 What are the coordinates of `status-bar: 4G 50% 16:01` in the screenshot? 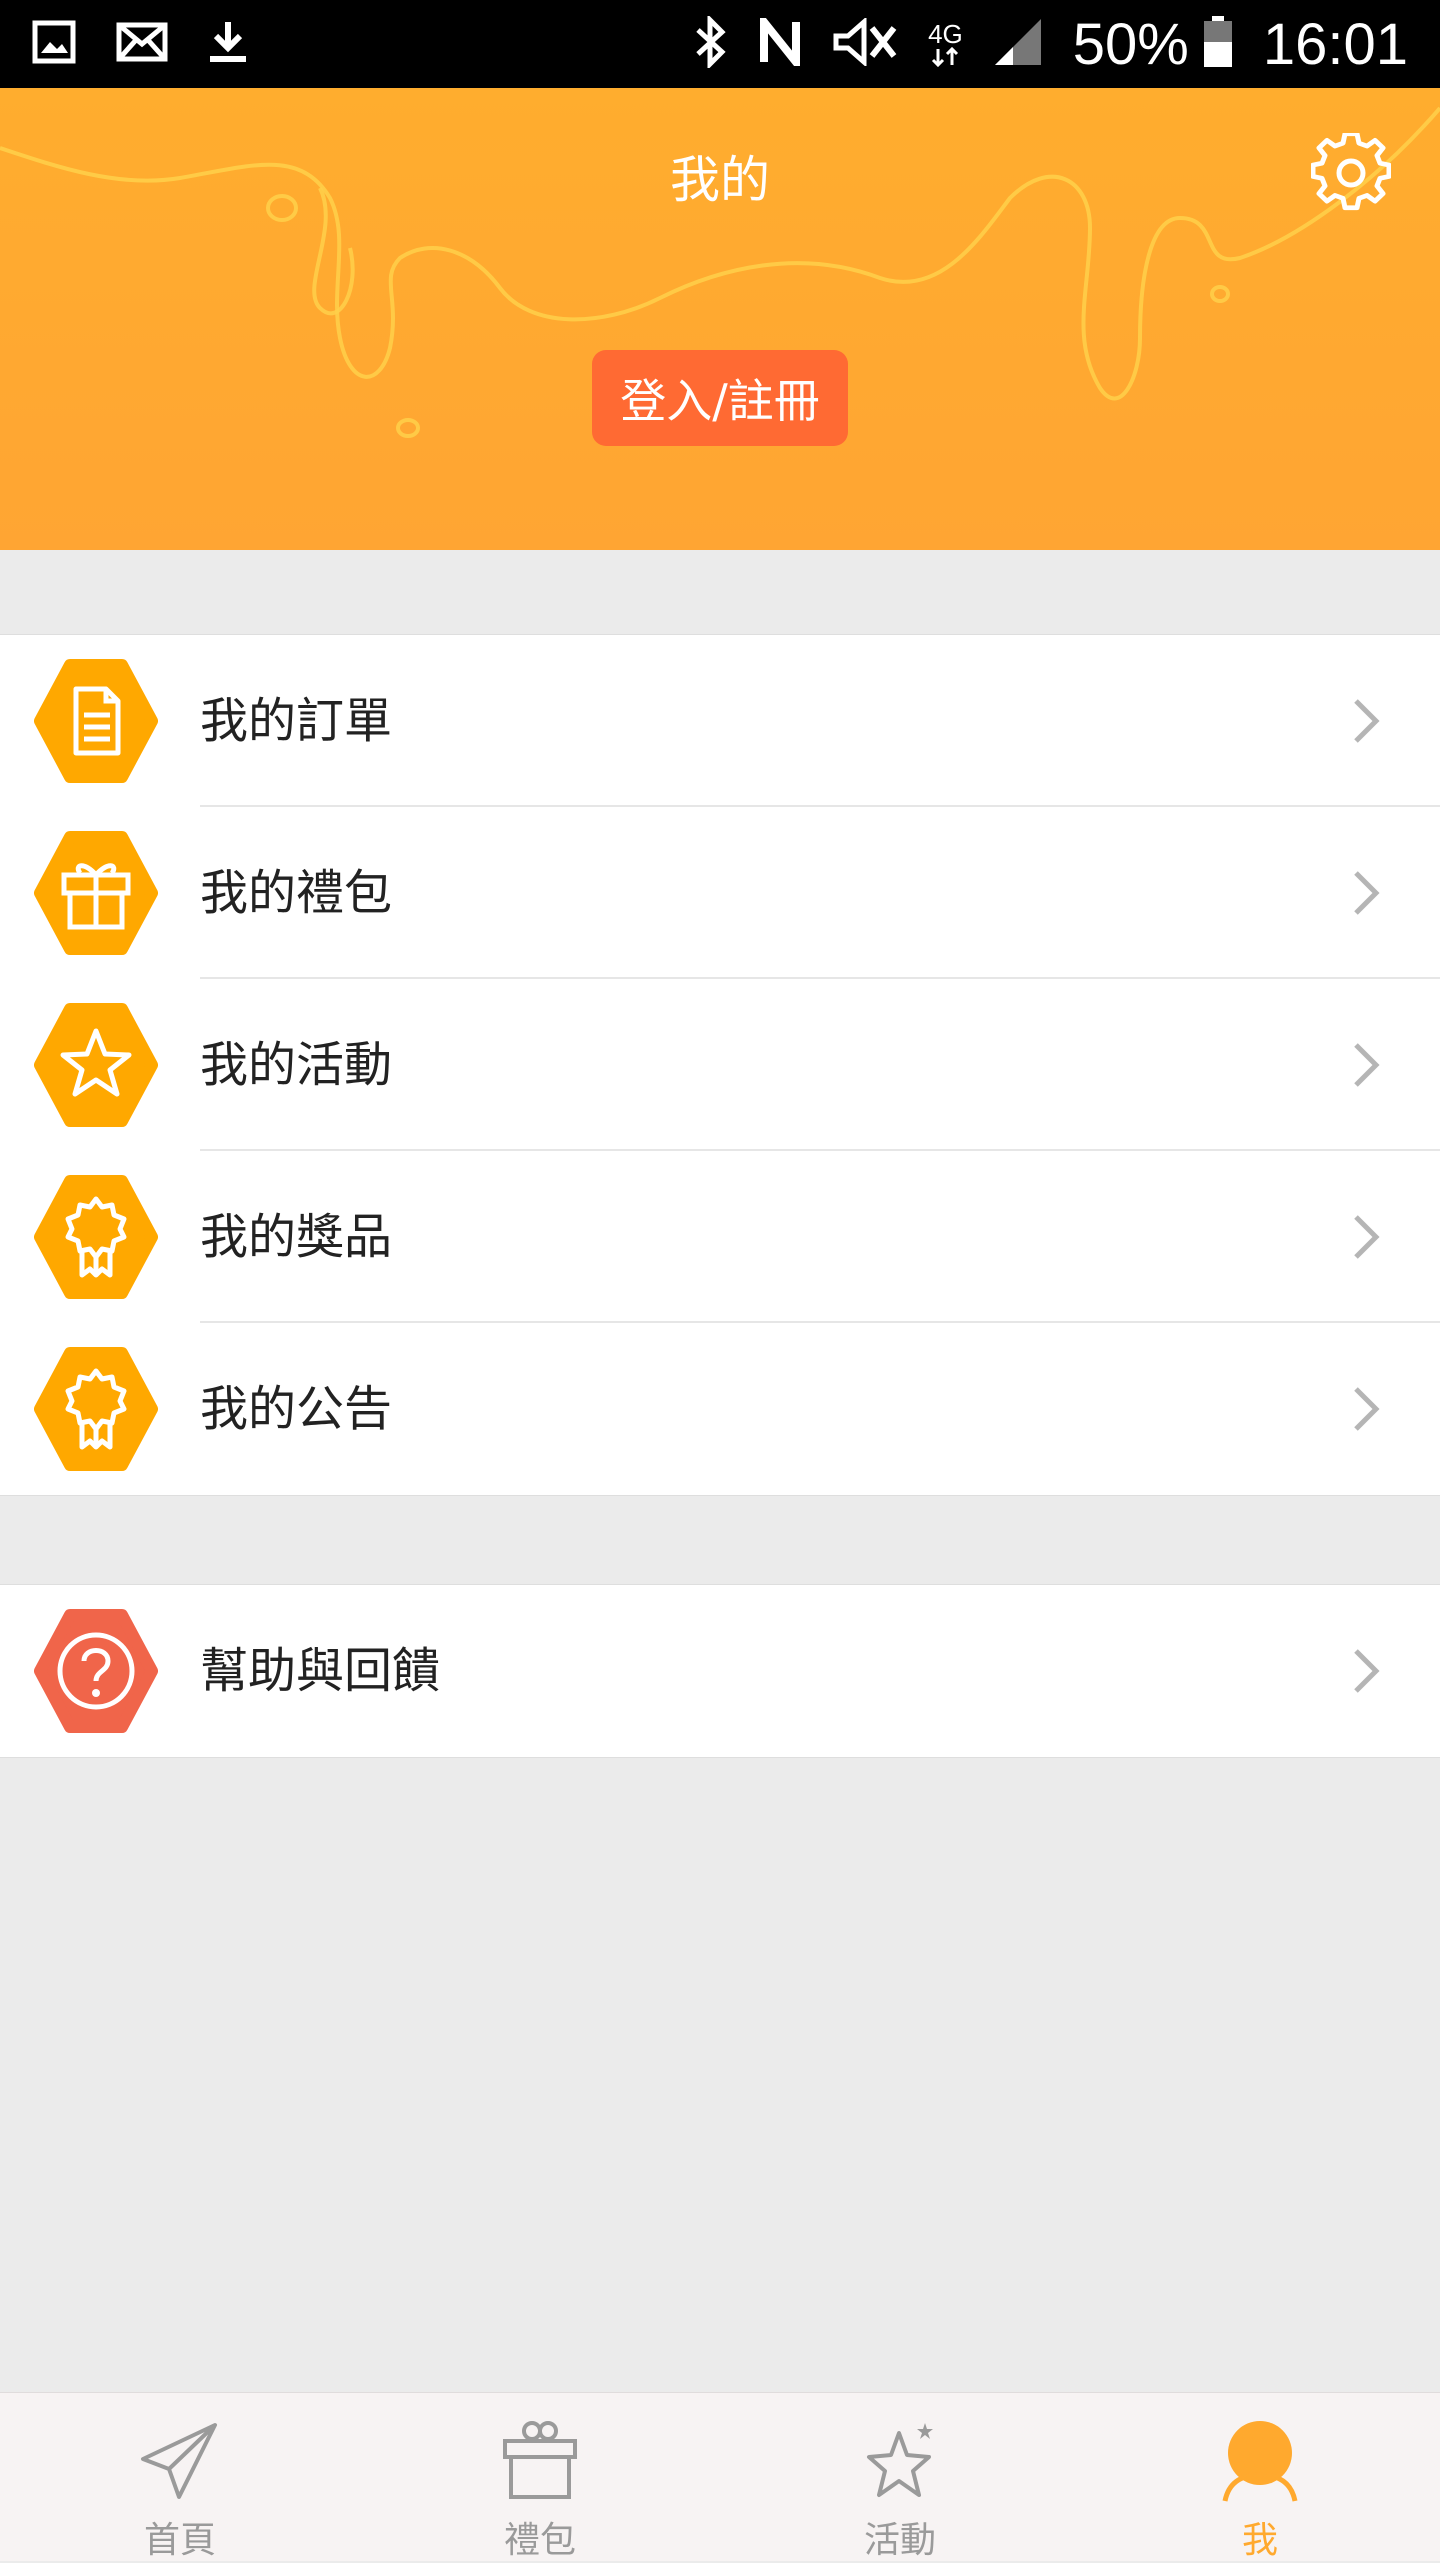 It's located at (720, 44).